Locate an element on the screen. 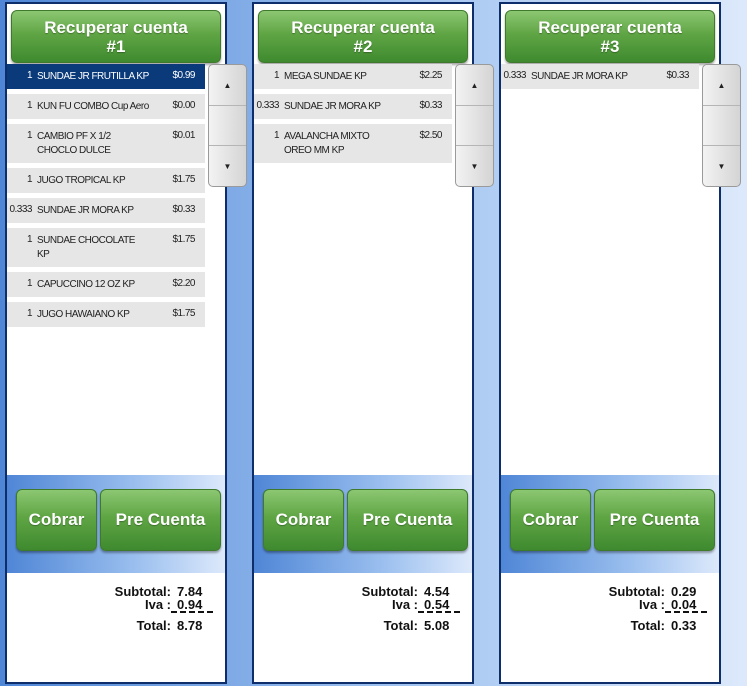  order-item: 1 CAMBIO PF X 1/2 CHOCLO DULCE $0.01 is located at coordinates (106, 143).